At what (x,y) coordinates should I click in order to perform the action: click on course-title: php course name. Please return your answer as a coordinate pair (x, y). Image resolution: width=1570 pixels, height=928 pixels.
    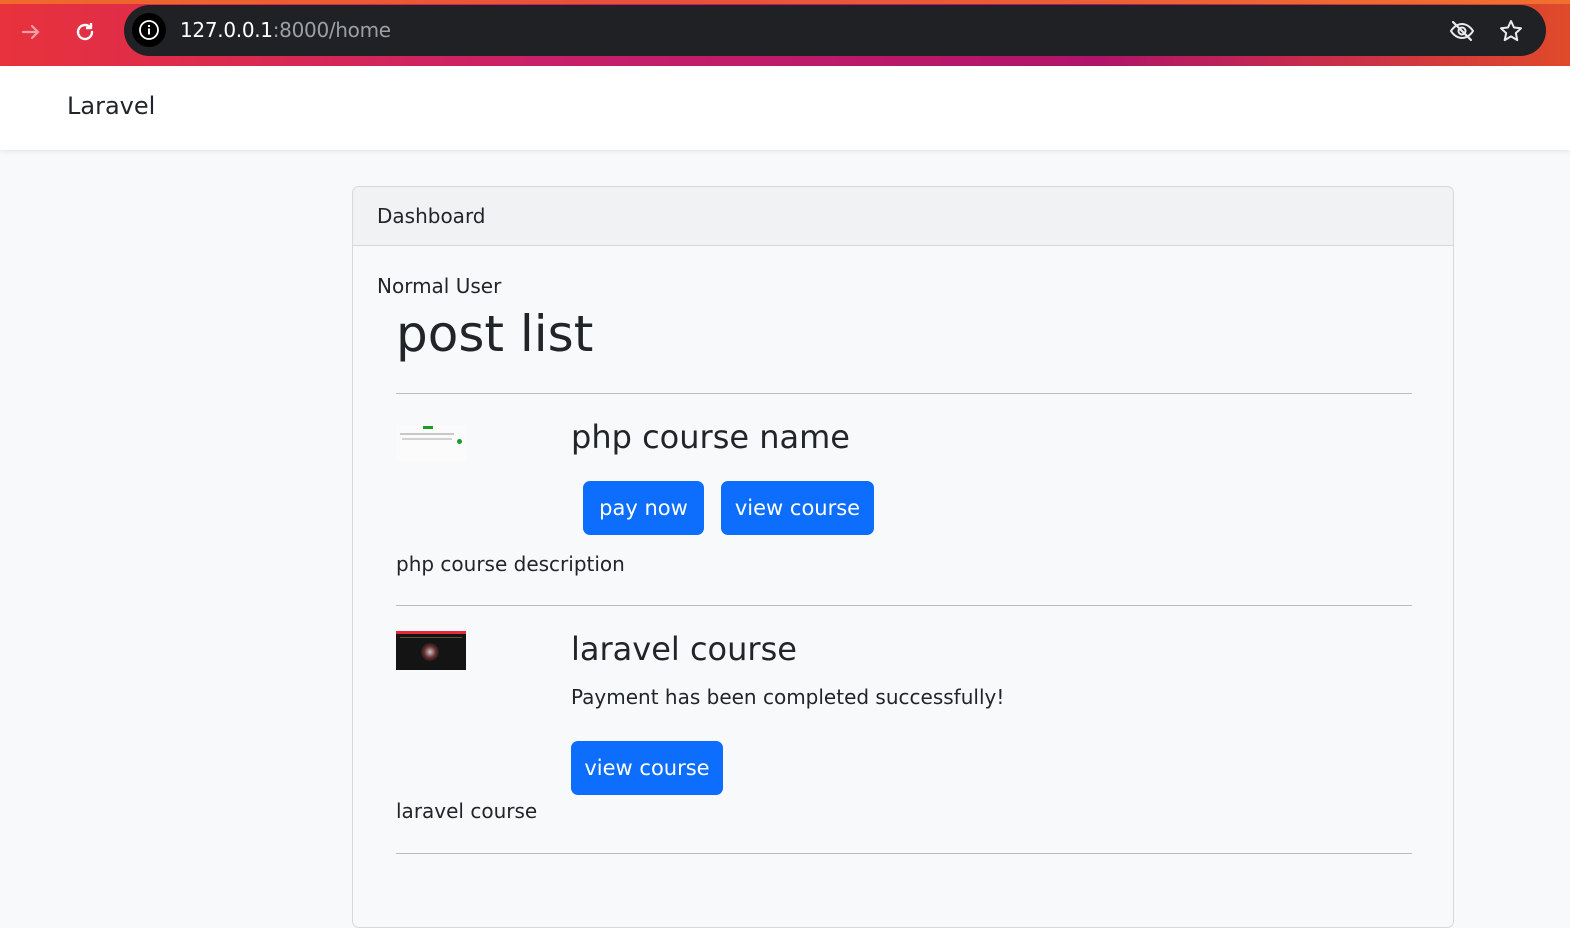
    Looking at the image, I should click on (710, 437).